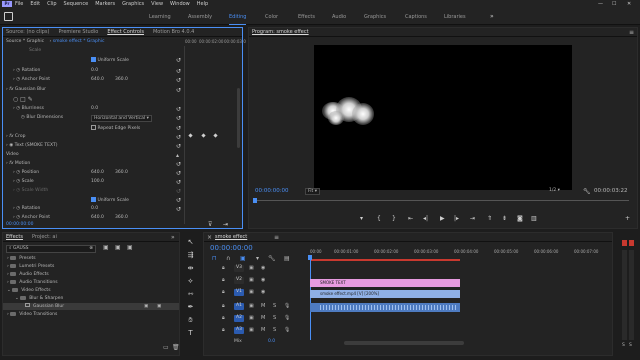 The width and height of the screenshot is (640, 360). Describe the element at coordinates (190, 281) in the screenshot. I see `razor-tool-icon: ⟡` at that location.